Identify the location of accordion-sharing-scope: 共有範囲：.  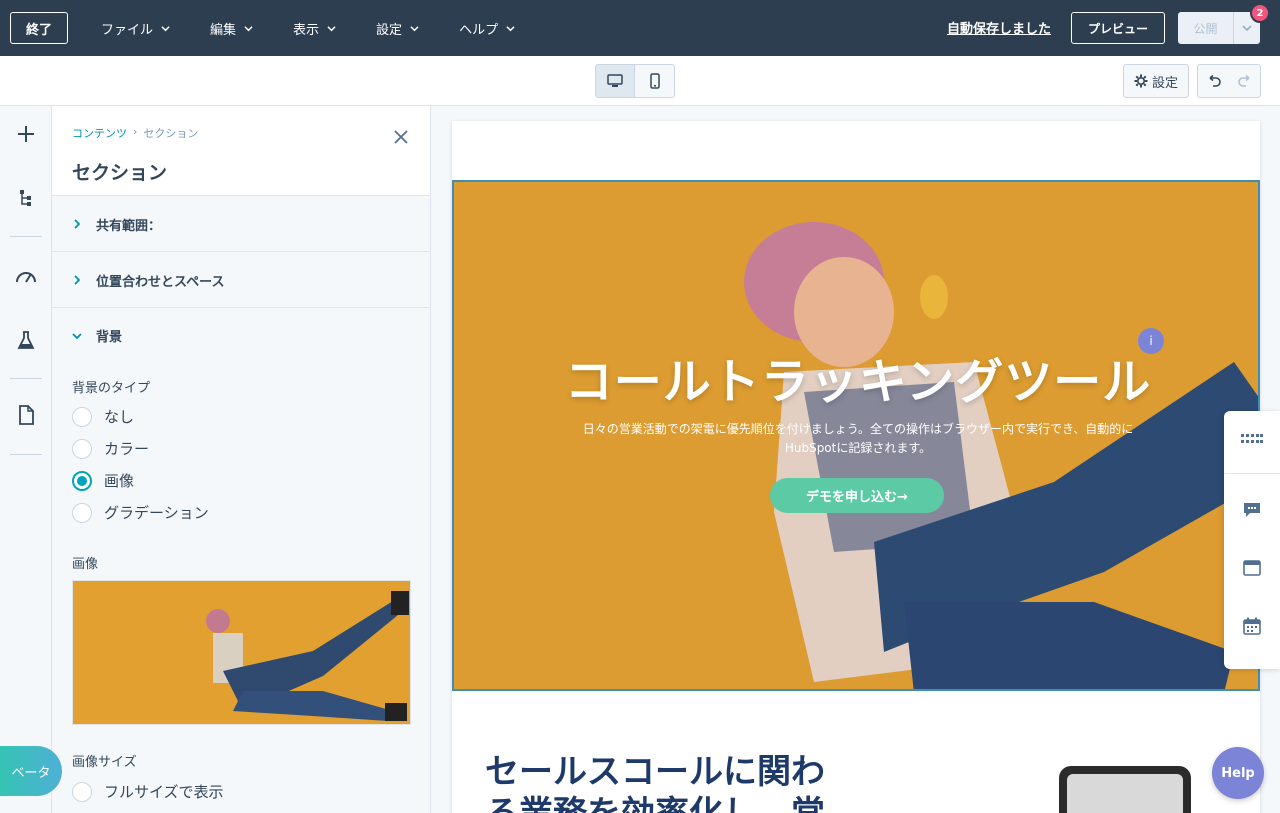
(241, 224).